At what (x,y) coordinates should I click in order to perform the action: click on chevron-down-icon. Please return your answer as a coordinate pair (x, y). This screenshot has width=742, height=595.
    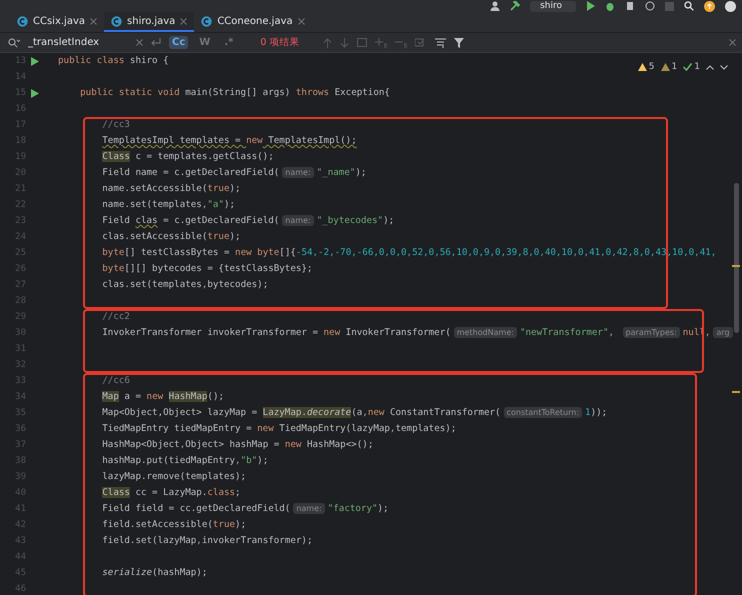
    Looking at the image, I should click on (724, 67).